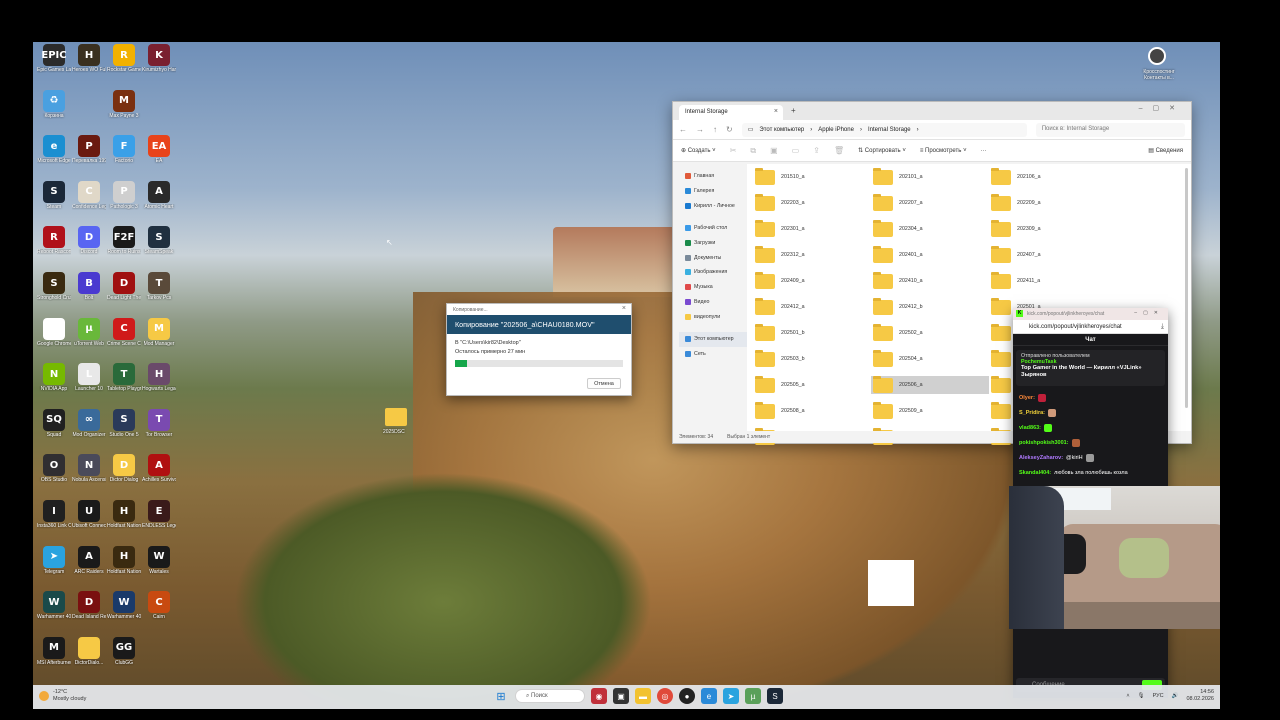  I want to click on folder-item: 202203_a, so click(812, 202).